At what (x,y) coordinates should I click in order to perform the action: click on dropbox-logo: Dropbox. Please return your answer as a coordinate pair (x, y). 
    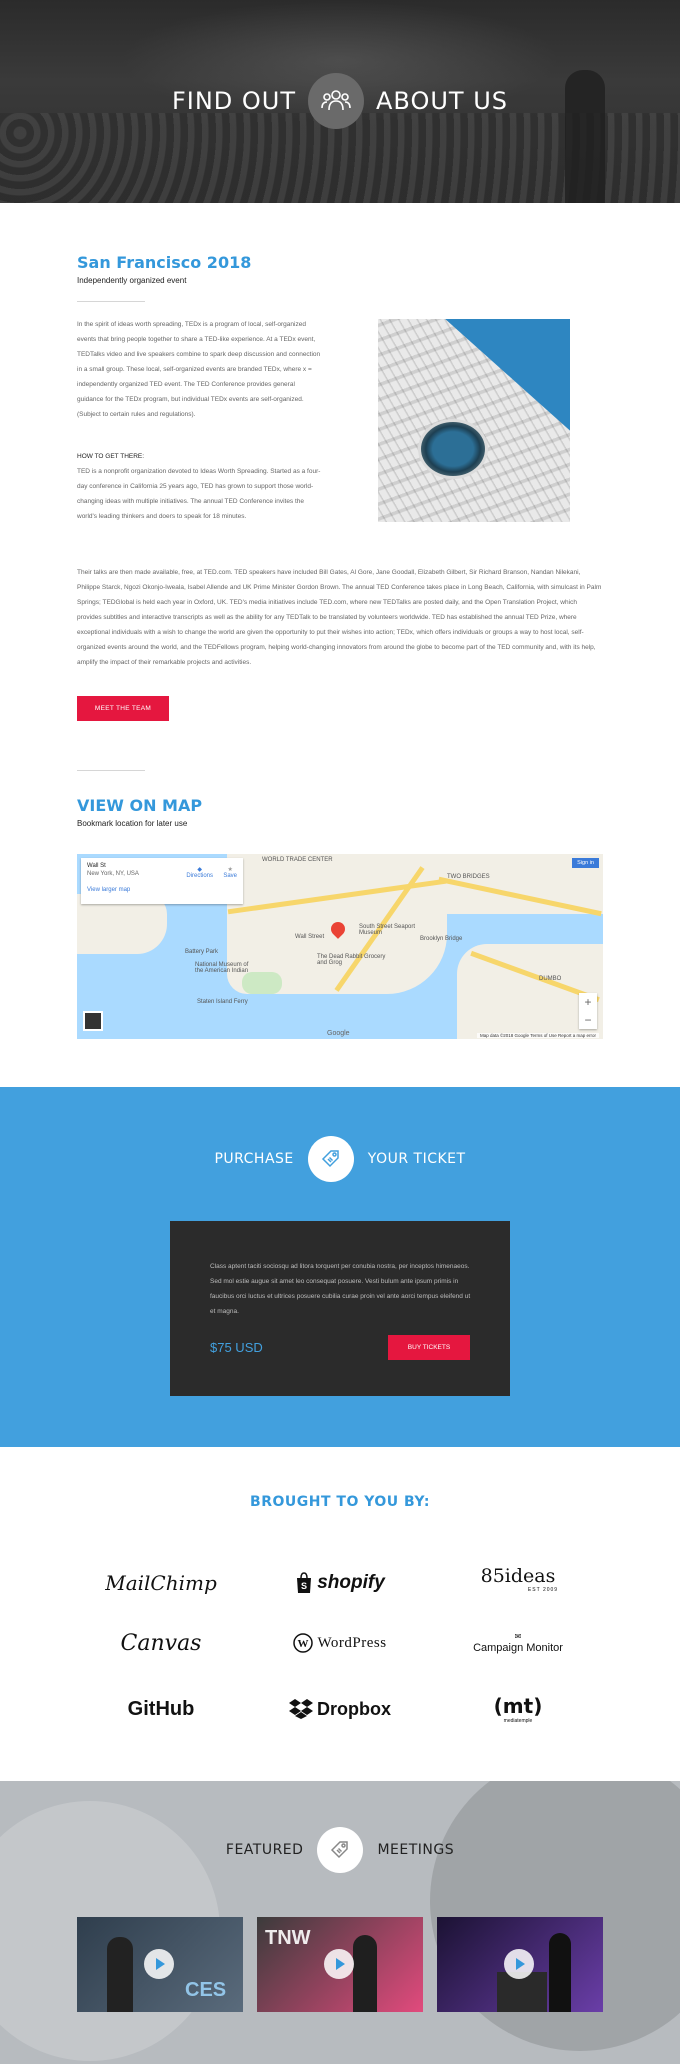
    Looking at the image, I should click on (340, 1709).